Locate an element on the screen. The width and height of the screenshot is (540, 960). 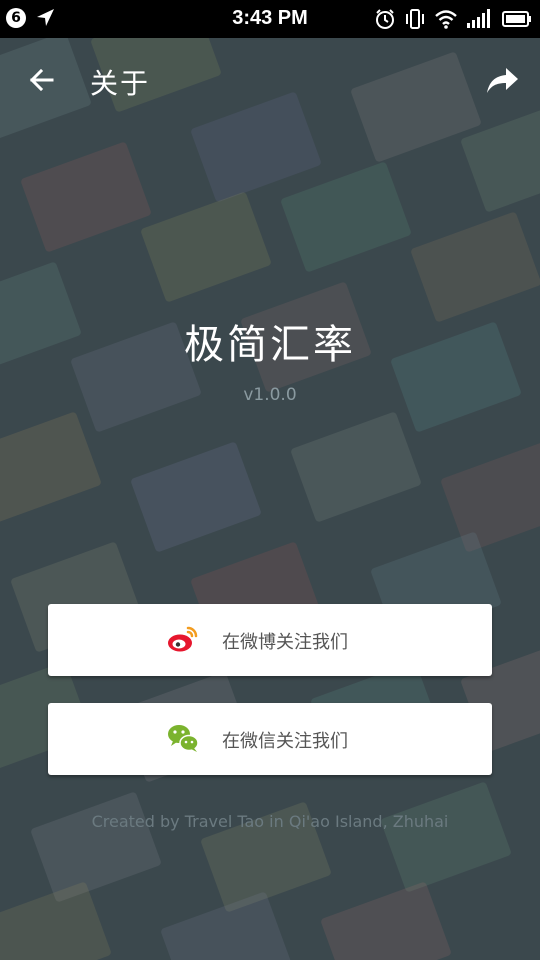
follow-weibo-button: 在微博关注我们 is located at coordinates (270, 640).